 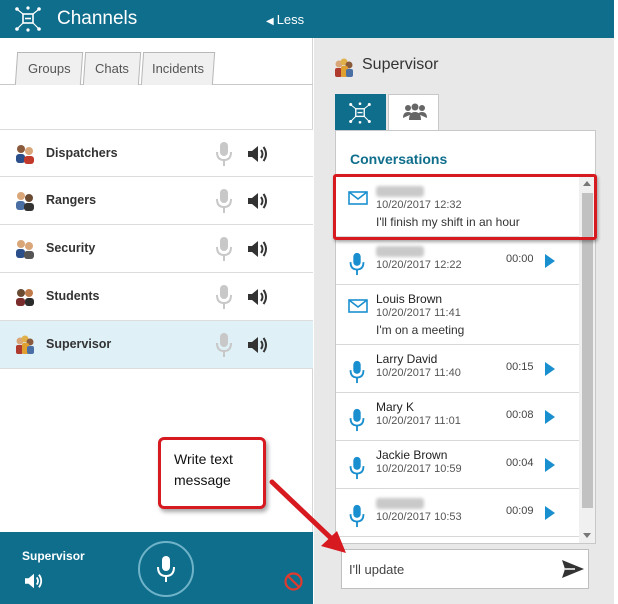 I want to click on channel-name: Dispatchers, so click(x=82, y=153).